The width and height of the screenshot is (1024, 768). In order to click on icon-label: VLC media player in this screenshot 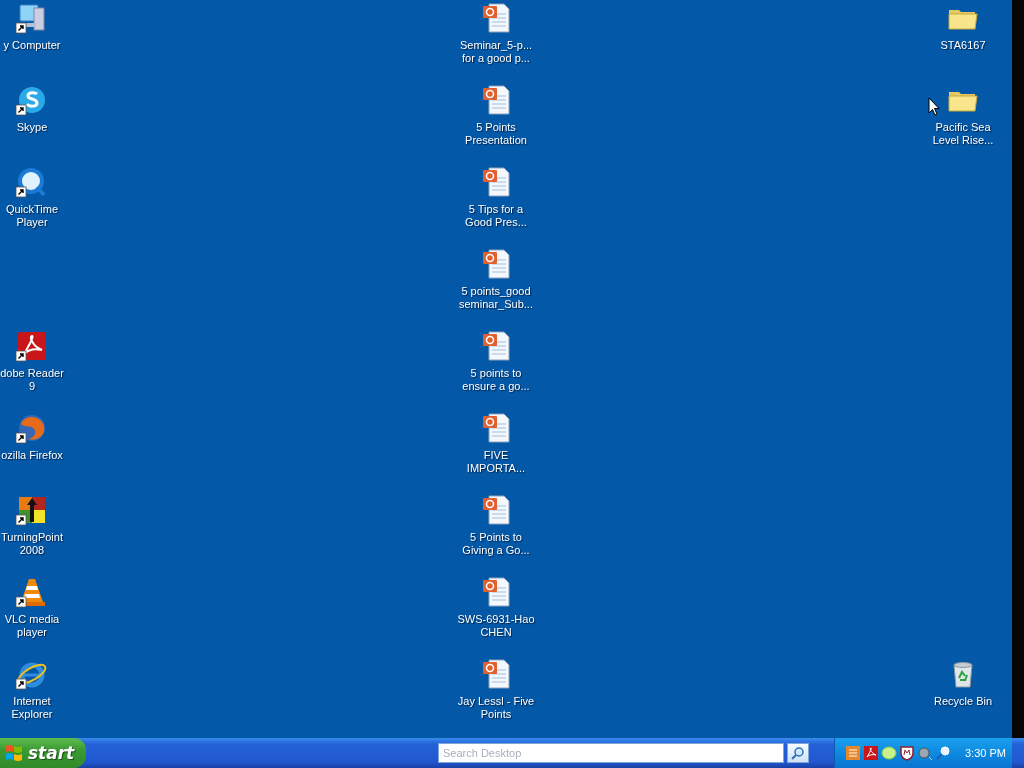, I will do `click(32, 626)`.